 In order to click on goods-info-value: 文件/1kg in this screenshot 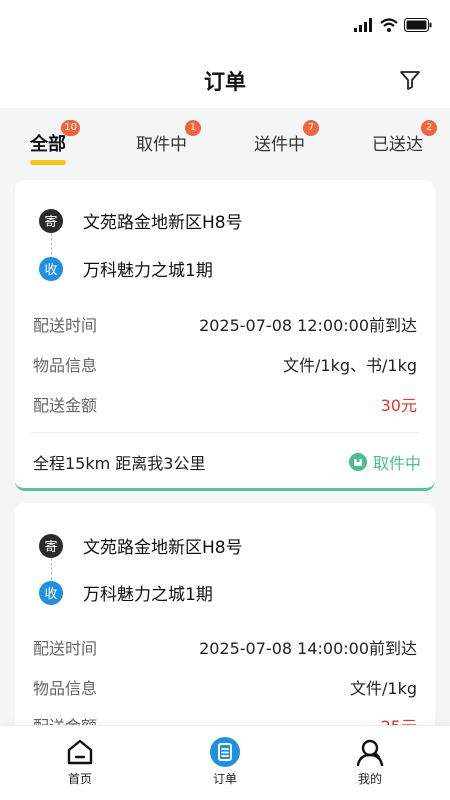, I will do `click(383, 688)`.